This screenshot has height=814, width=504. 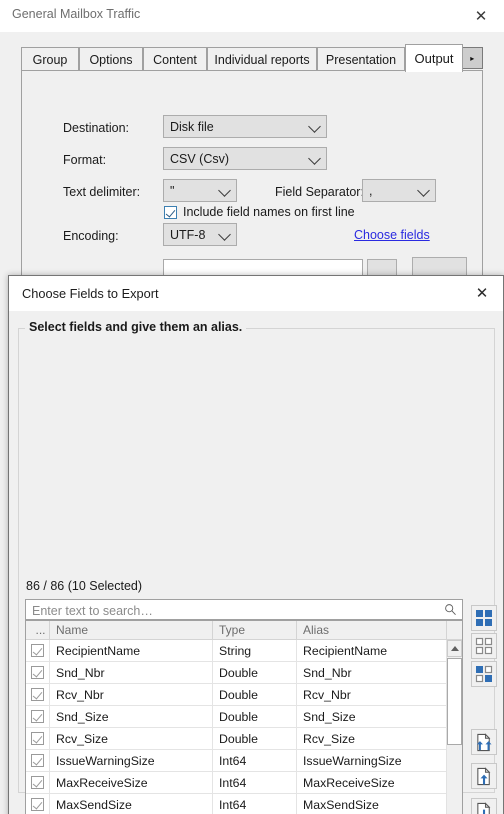 What do you see at coordinates (131, 760) in the screenshot?
I see `cell-name: IssueWarningSize` at bounding box center [131, 760].